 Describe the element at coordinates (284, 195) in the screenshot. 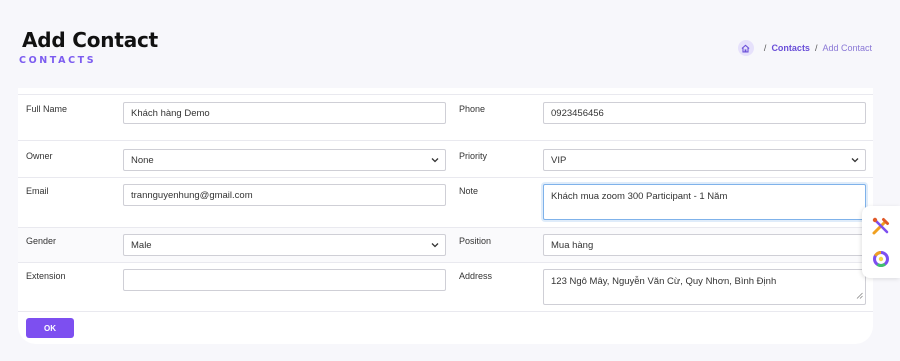

I see `email-input: trannguyenhung@gmail.com` at that location.